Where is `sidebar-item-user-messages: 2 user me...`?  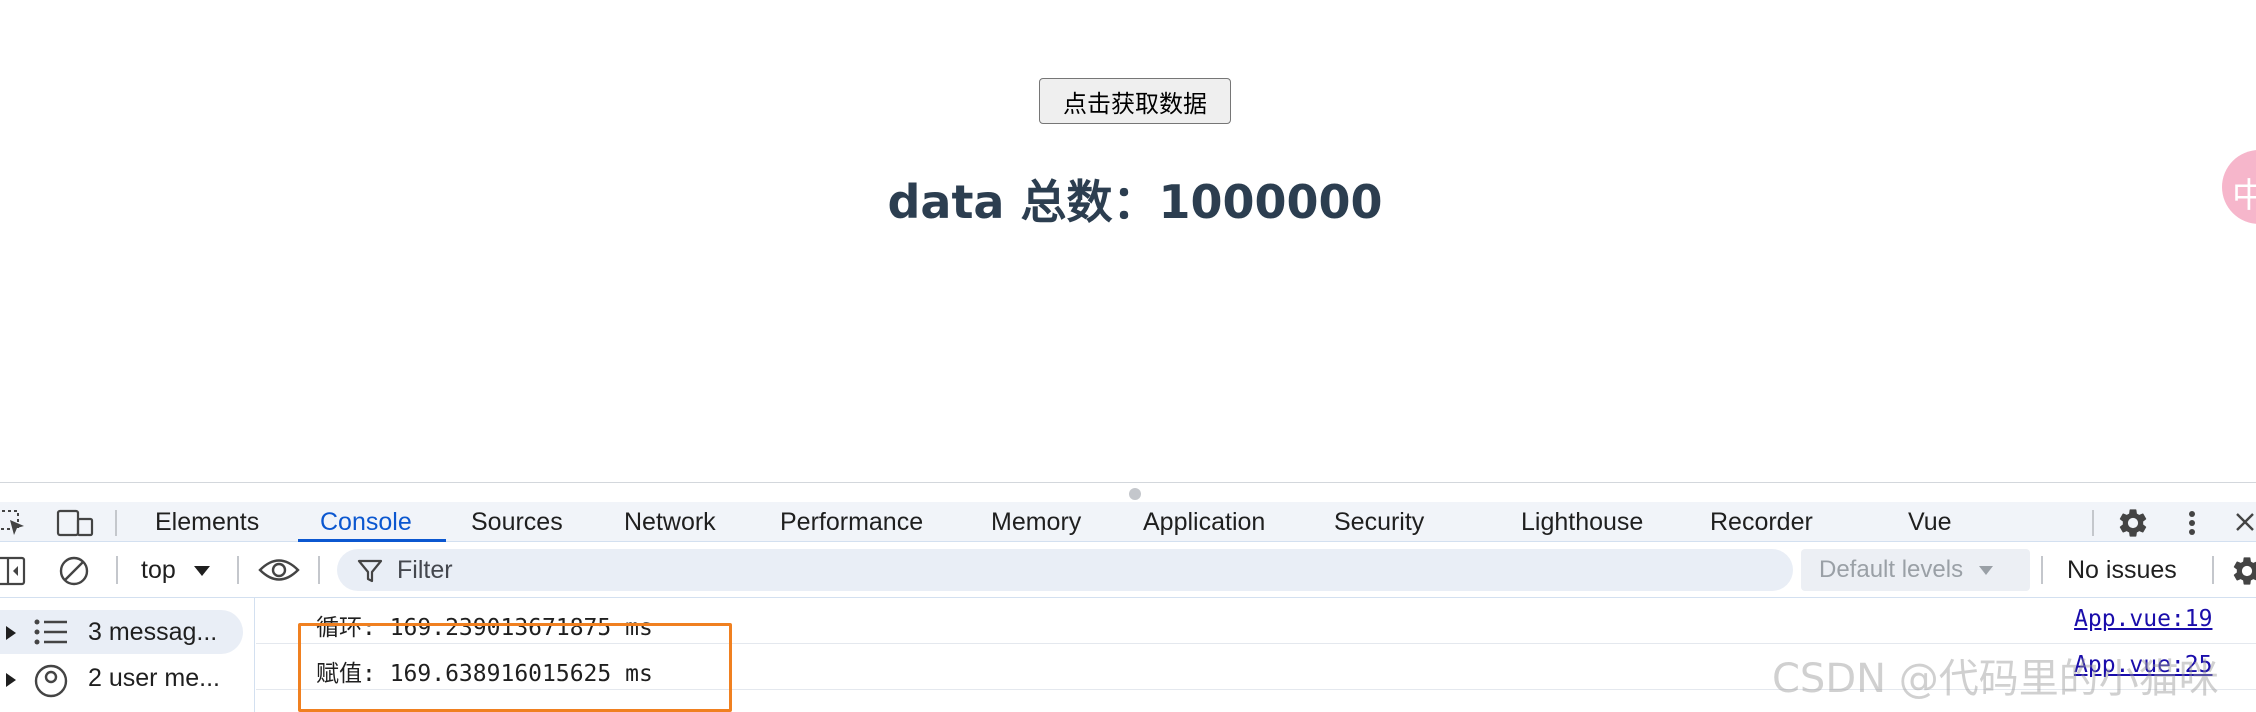 sidebar-item-user-messages: 2 user me... is located at coordinates (121, 678).